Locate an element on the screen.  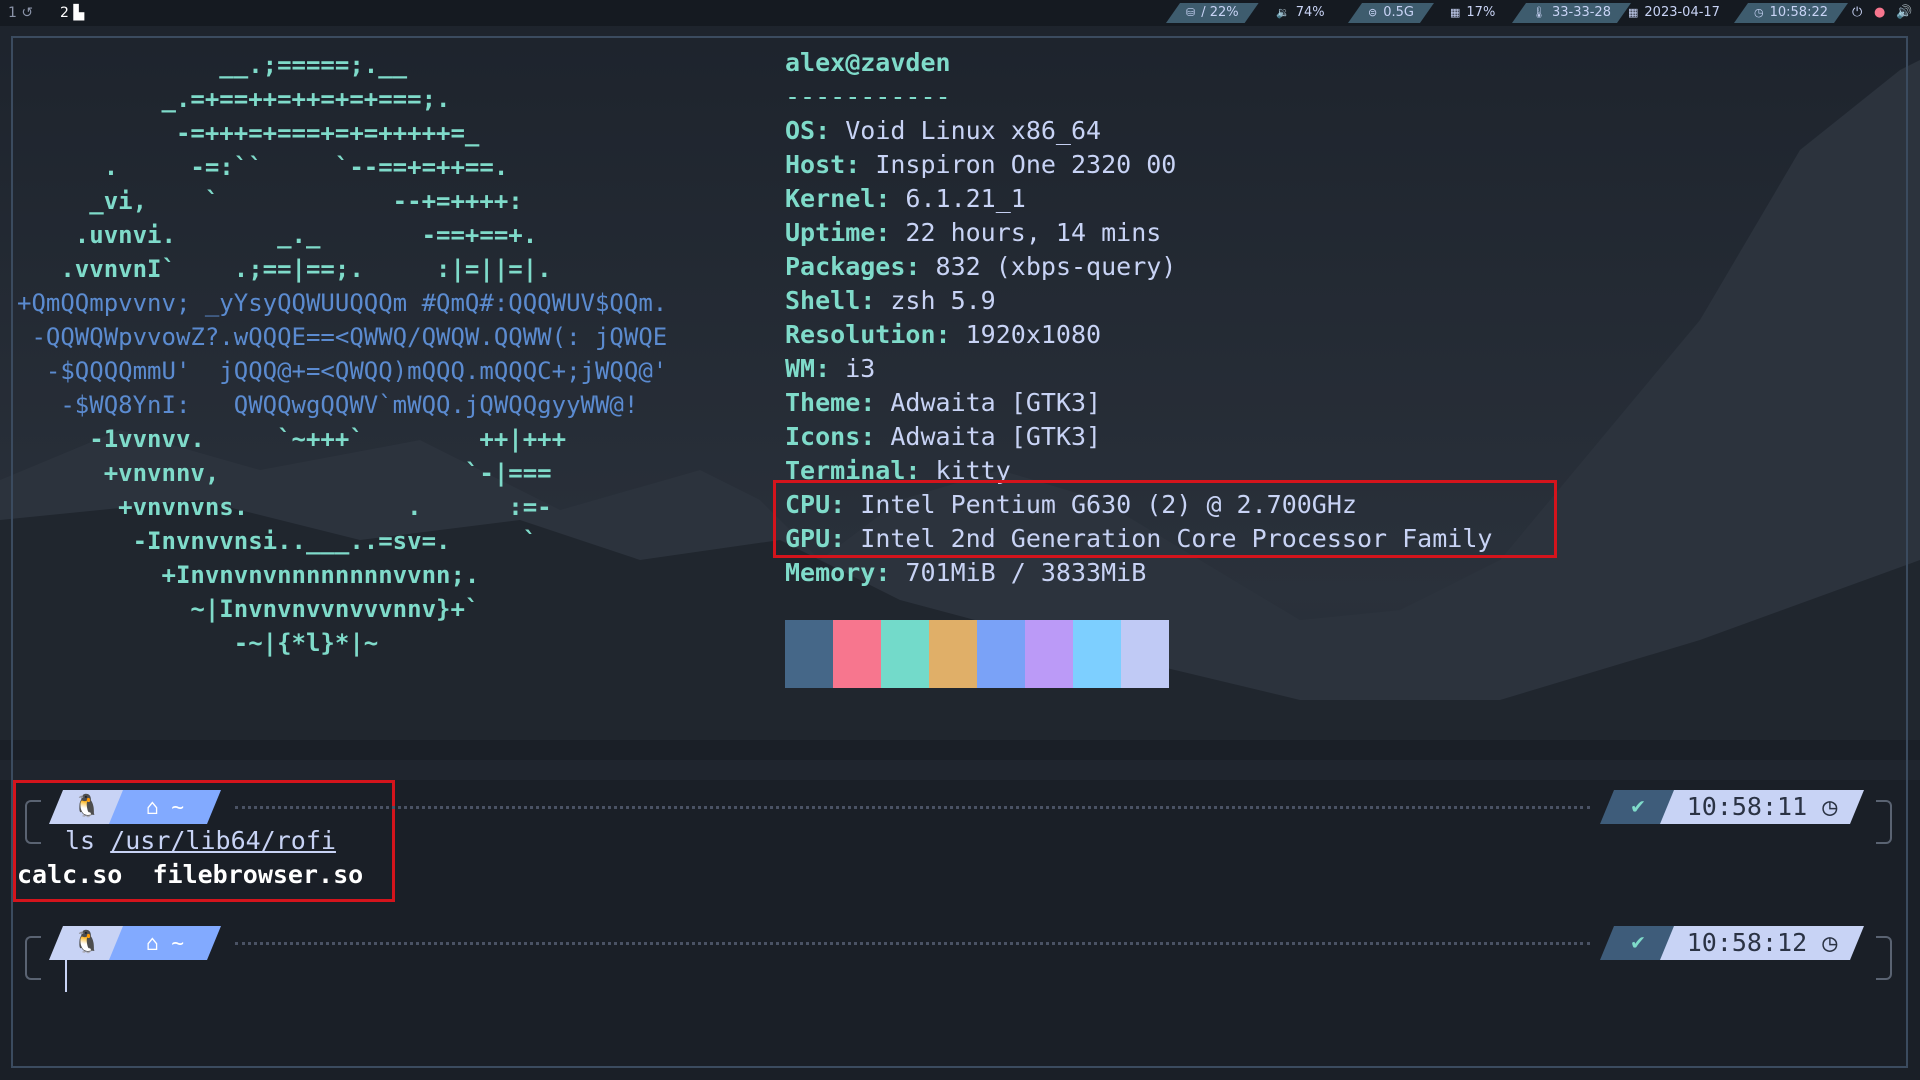
ascii-line: +vnvnnv, `-|=== is located at coordinates (284, 473).